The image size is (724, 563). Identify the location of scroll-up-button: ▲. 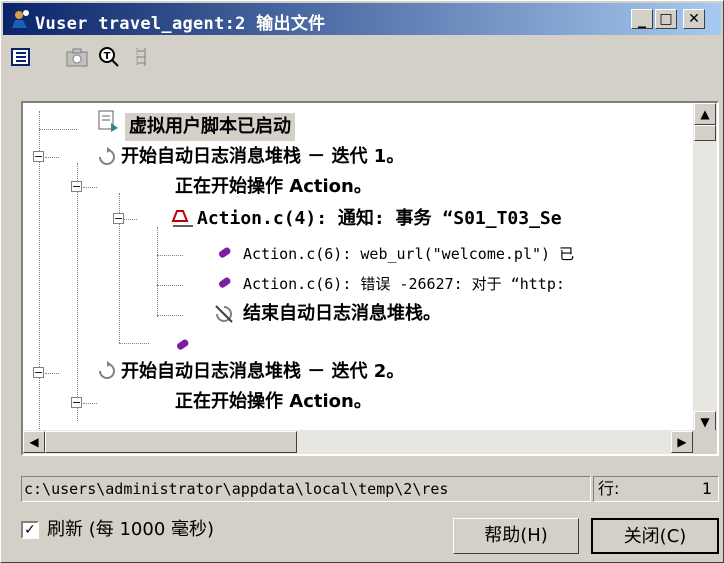
(705, 114).